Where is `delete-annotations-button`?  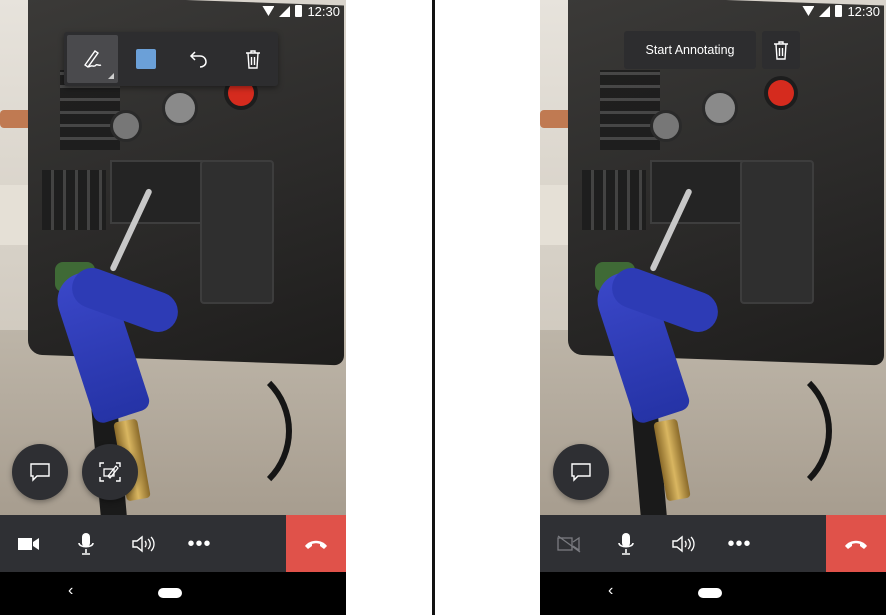
delete-annotations-button is located at coordinates (781, 50).